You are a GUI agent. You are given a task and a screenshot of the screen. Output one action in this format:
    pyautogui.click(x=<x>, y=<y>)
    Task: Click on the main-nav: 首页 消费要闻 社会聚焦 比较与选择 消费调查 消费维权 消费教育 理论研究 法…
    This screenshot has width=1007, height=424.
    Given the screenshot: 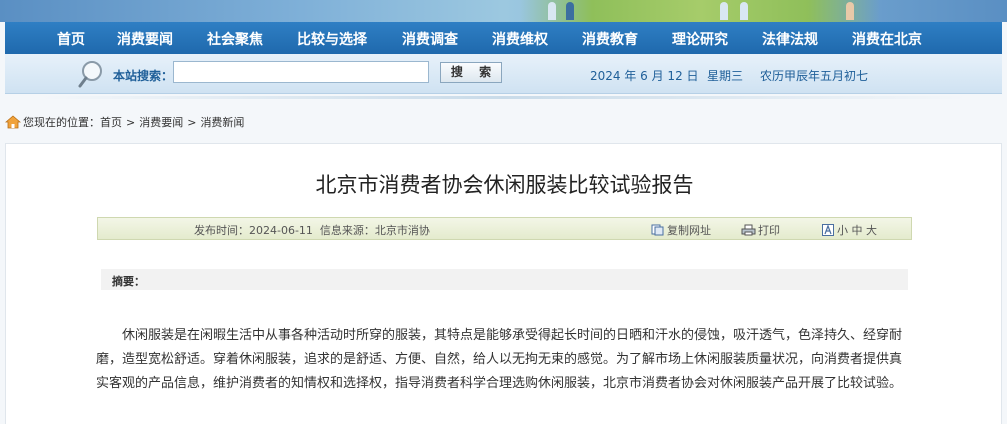 What is the action you would take?
    pyautogui.click(x=503, y=38)
    